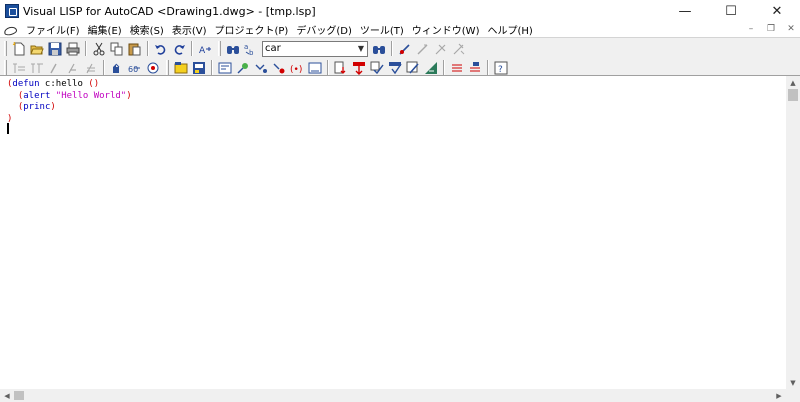  I want to click on vertical-scroll-thumb, so click(793, 95).